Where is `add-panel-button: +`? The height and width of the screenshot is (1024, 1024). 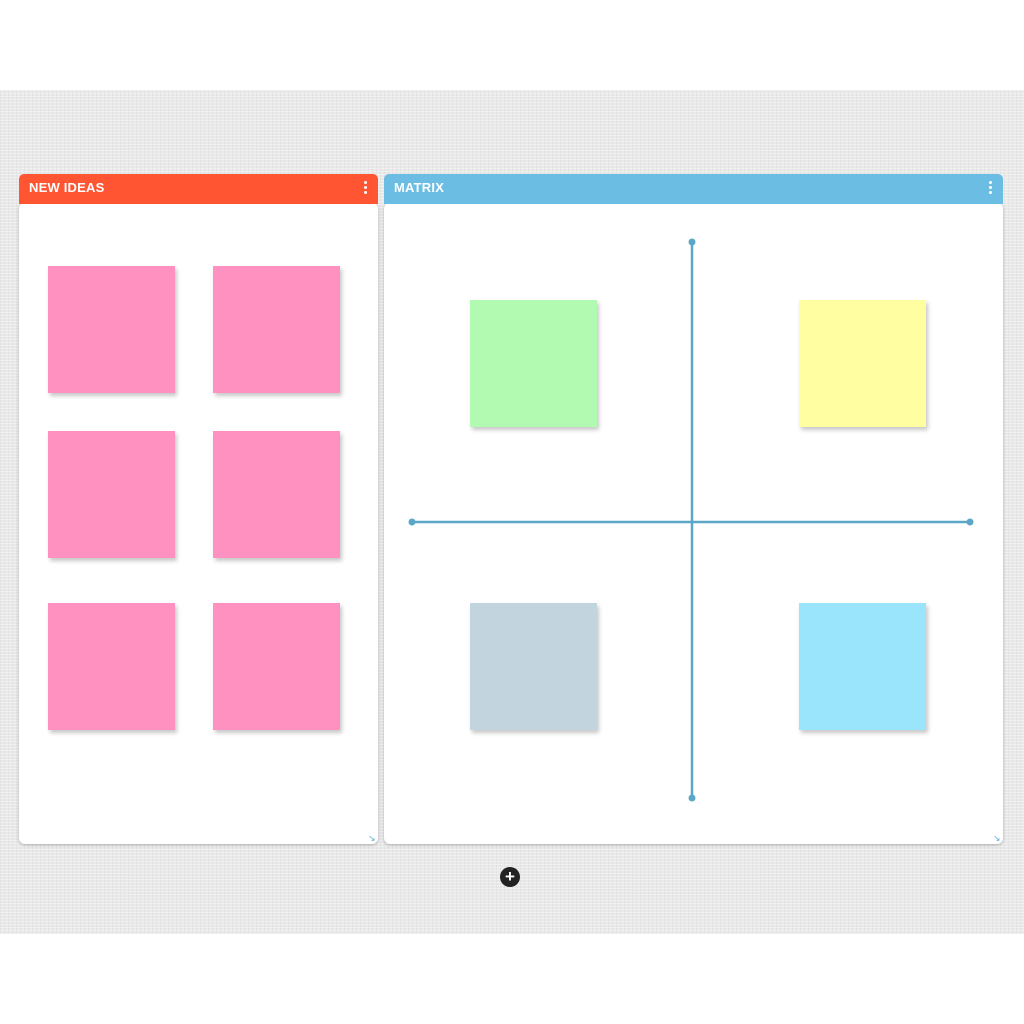
add-panel-button: + is located at coordinates (510, 877).